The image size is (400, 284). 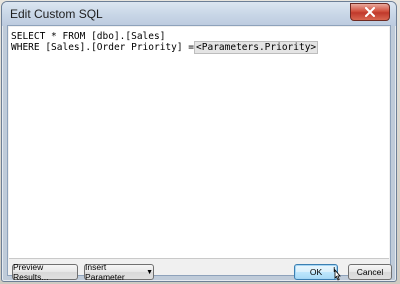 I want to click on cancel-button: Cancel, so click(x=370, y=272).